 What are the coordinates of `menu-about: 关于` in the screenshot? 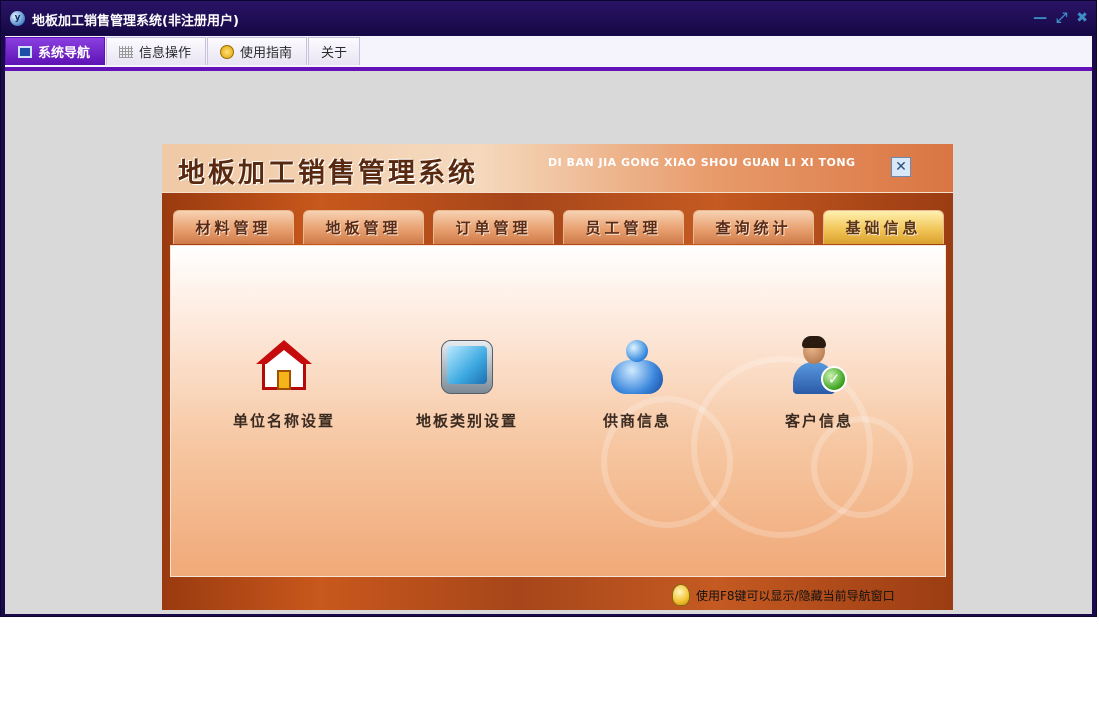 It's located at (334, 51).